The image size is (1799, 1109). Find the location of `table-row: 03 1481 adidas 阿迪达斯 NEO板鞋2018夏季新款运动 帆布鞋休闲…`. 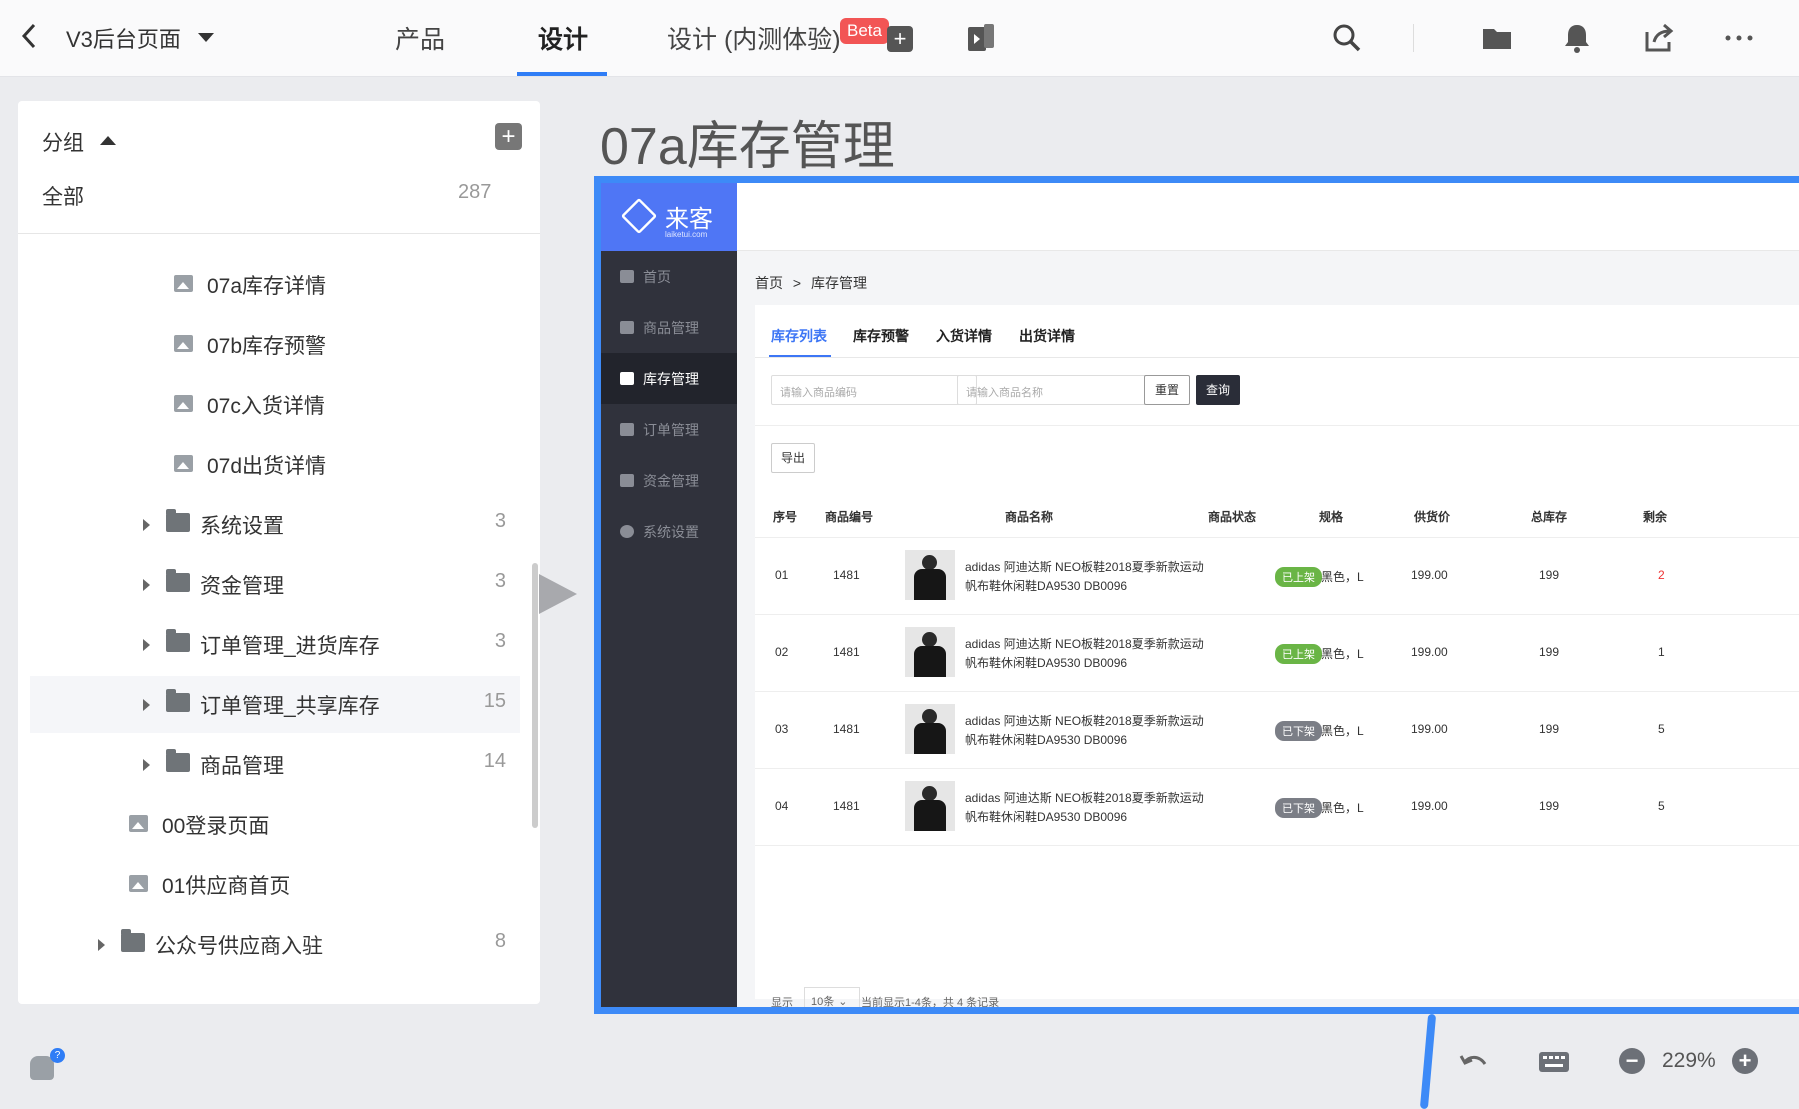

table-row: 03 1481 adidas 阿迪达斯 NEO板鞋2018夏季新款运动 帆布鞋休闲… is located at coordinates (1277, 730).